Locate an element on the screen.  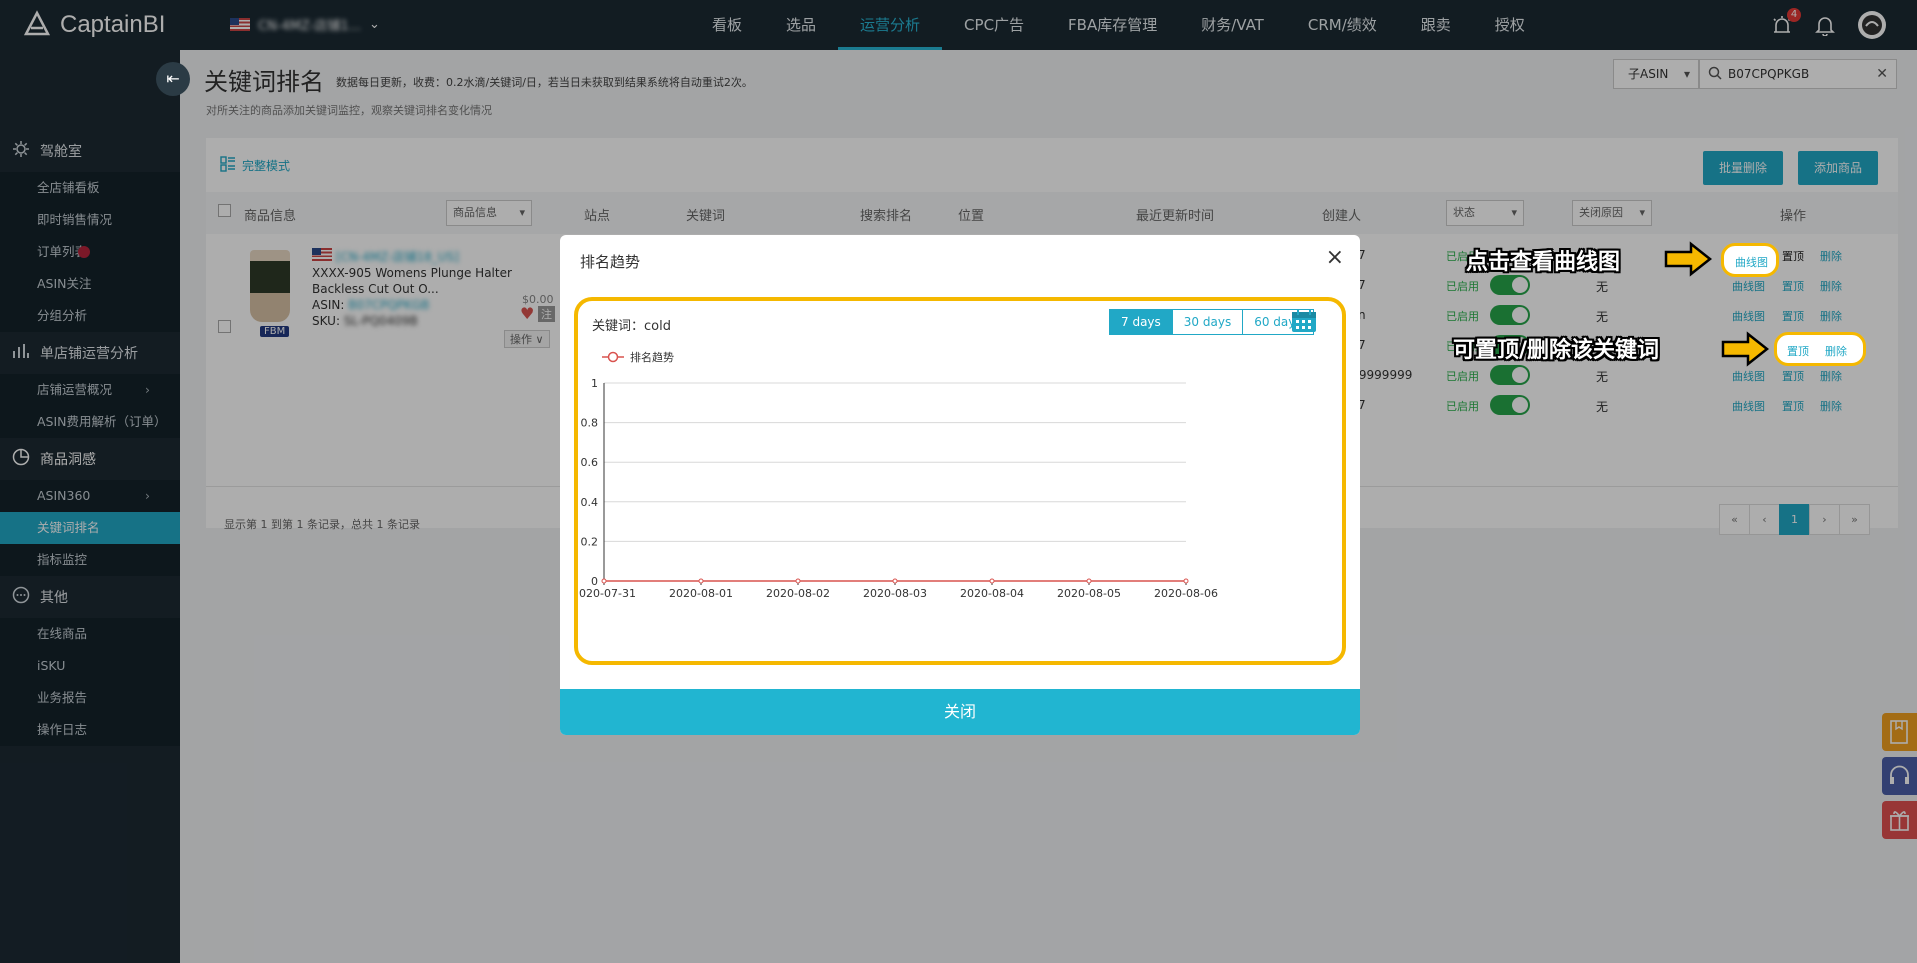
modal-close-button: 关闭 is located at coordinates (960, 712).